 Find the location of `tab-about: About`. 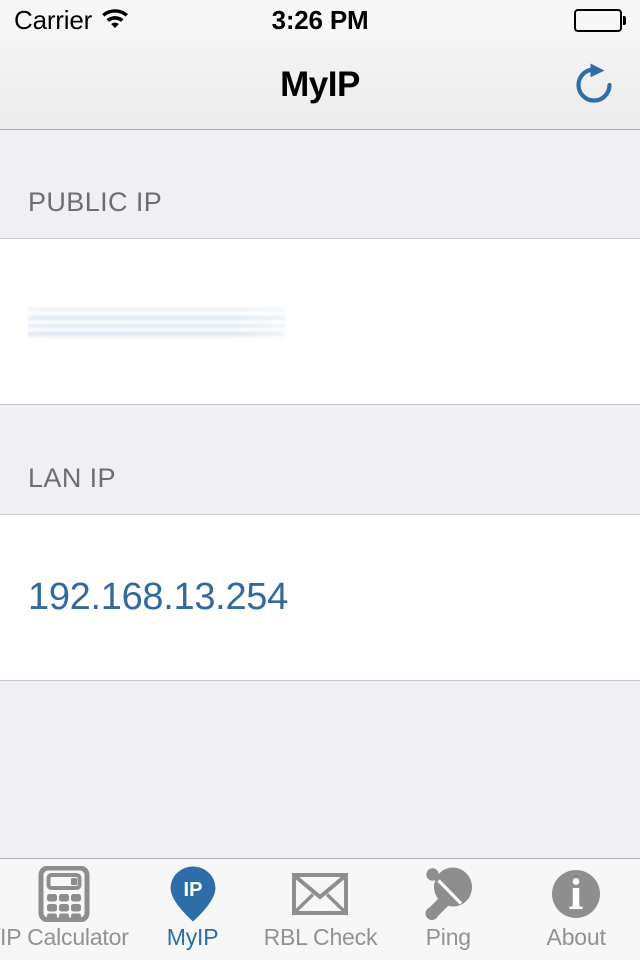

tab-about: About is located at coordinates (576, 909).